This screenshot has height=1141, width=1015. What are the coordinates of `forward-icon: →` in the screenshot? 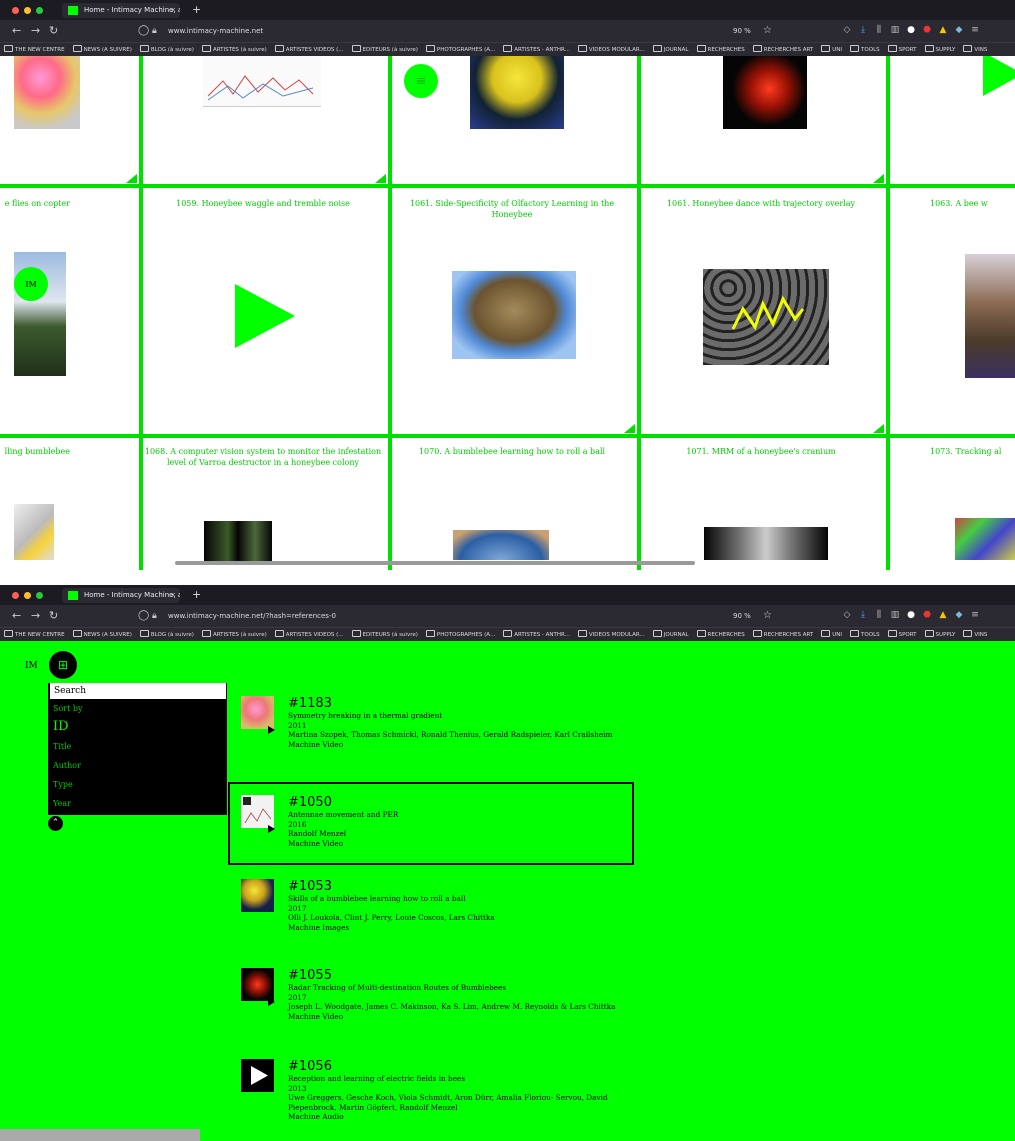 It's located at (35, 615).